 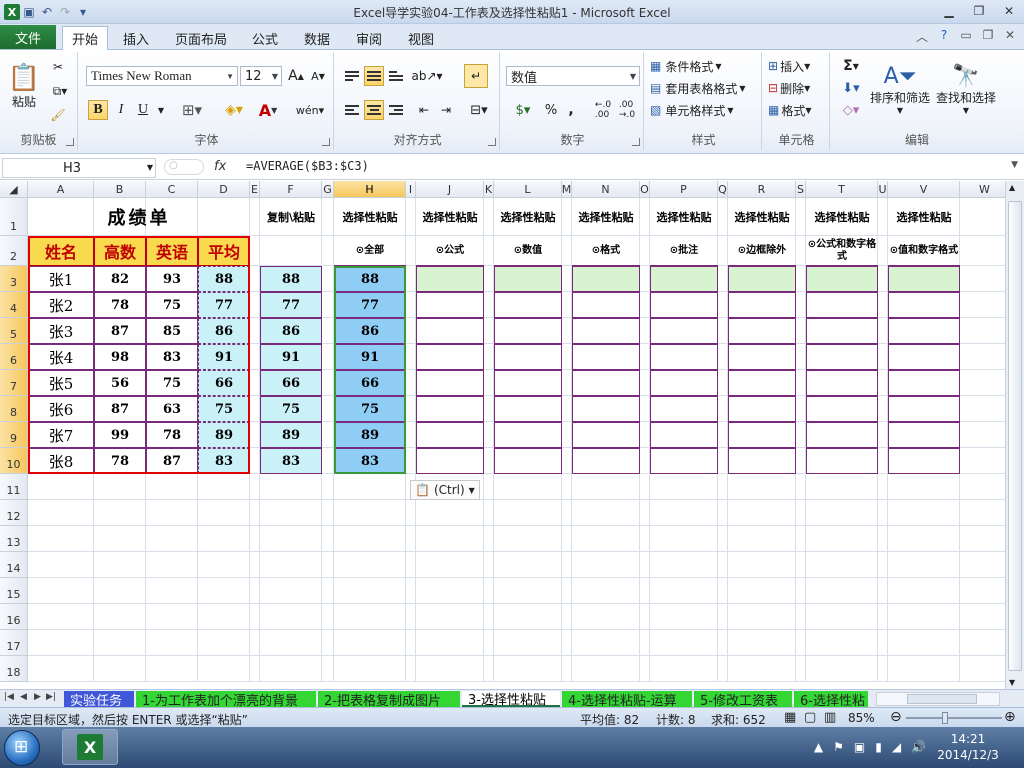 I want to click on conditional-format-button: ▦ 条件格式 ▼, so click(x=705, y=66).